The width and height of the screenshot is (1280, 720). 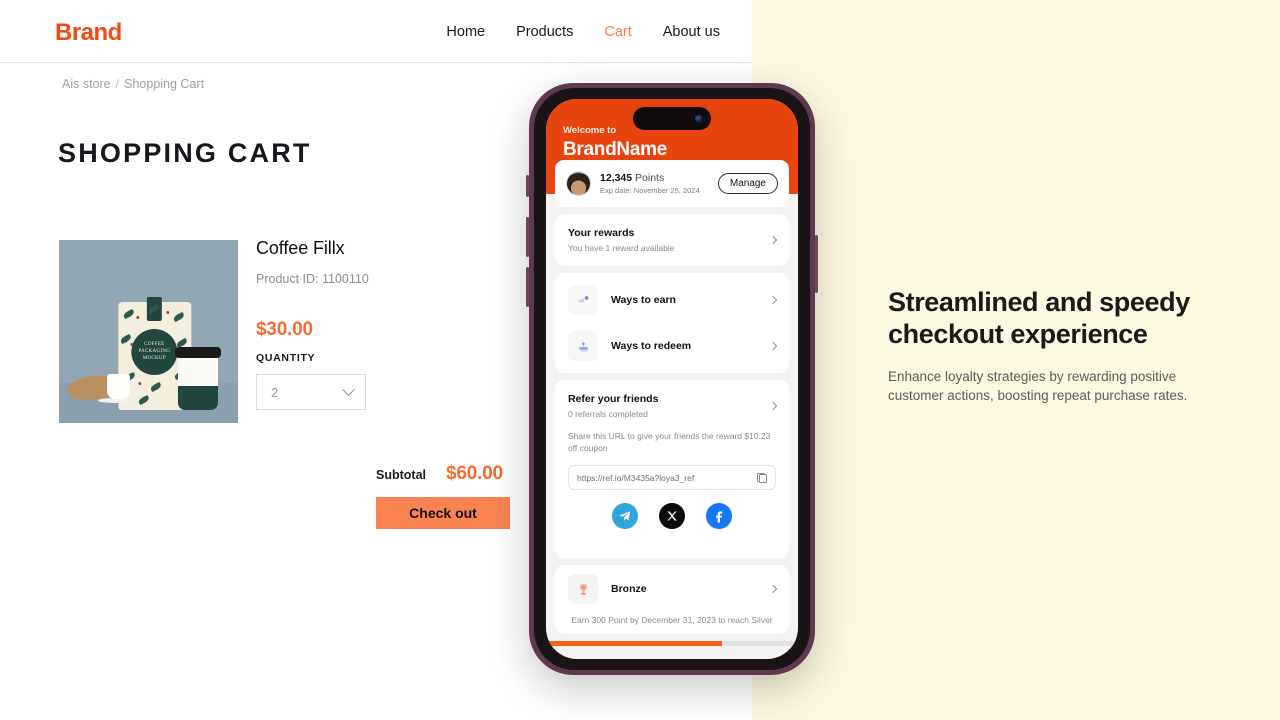 What do you see at coordinates (86, 84) in the screenshot?
I see `breadcrumb-root: Ais store` at bounding box center [86, 84].